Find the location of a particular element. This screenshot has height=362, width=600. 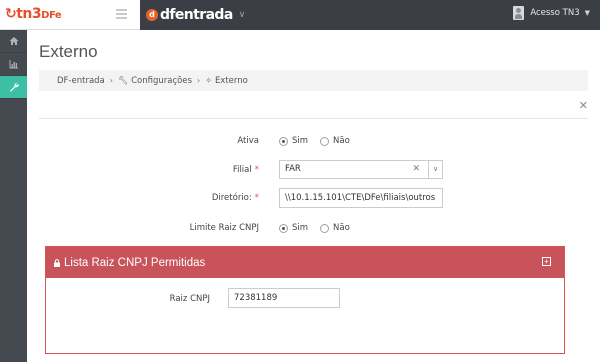

divider is located at coordinates (313, 118).